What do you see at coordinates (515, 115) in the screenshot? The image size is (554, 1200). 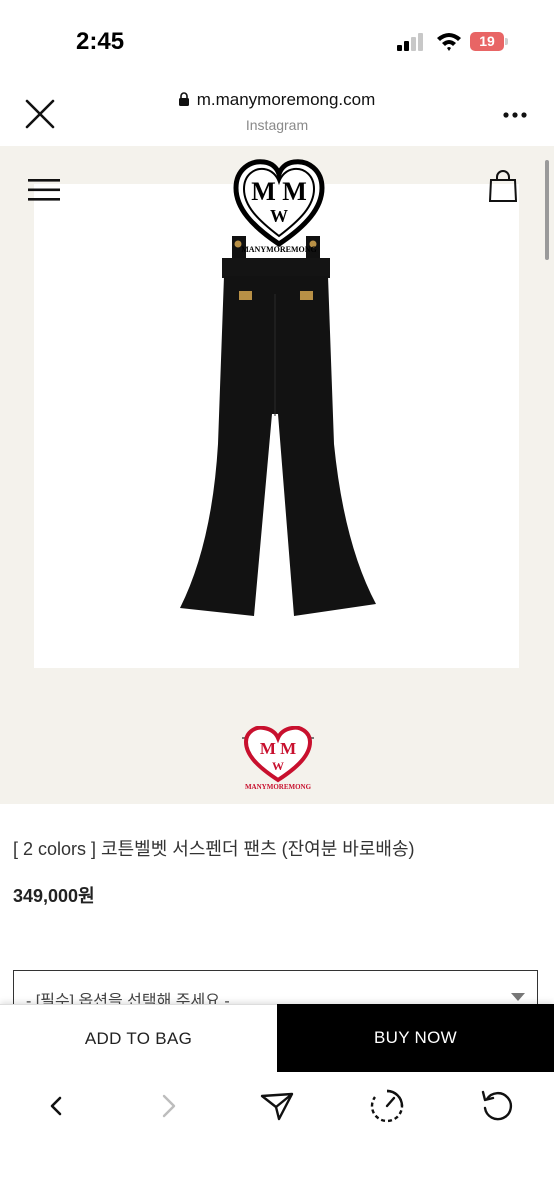 I see `more-options-icon` at bounding box center [515, 115].